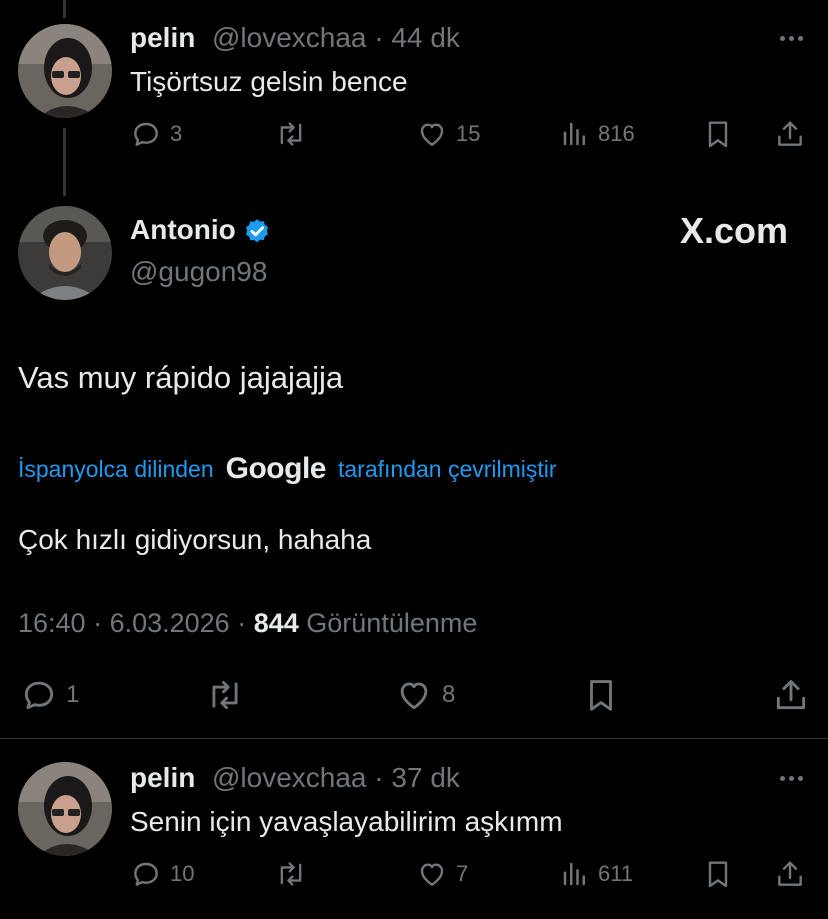 The height and width of the screenshot is (919, 828). Describe the element at coordinates (276, 468) in the screenshot. I see `google-logo: Google` at that location.